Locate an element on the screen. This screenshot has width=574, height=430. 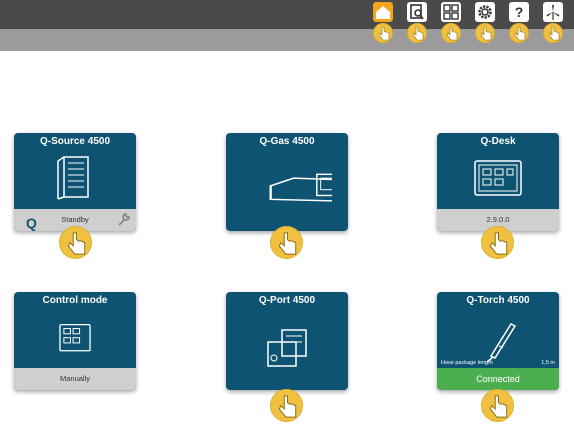
hose-label: Hose package length is located at coordinates (467, 363).